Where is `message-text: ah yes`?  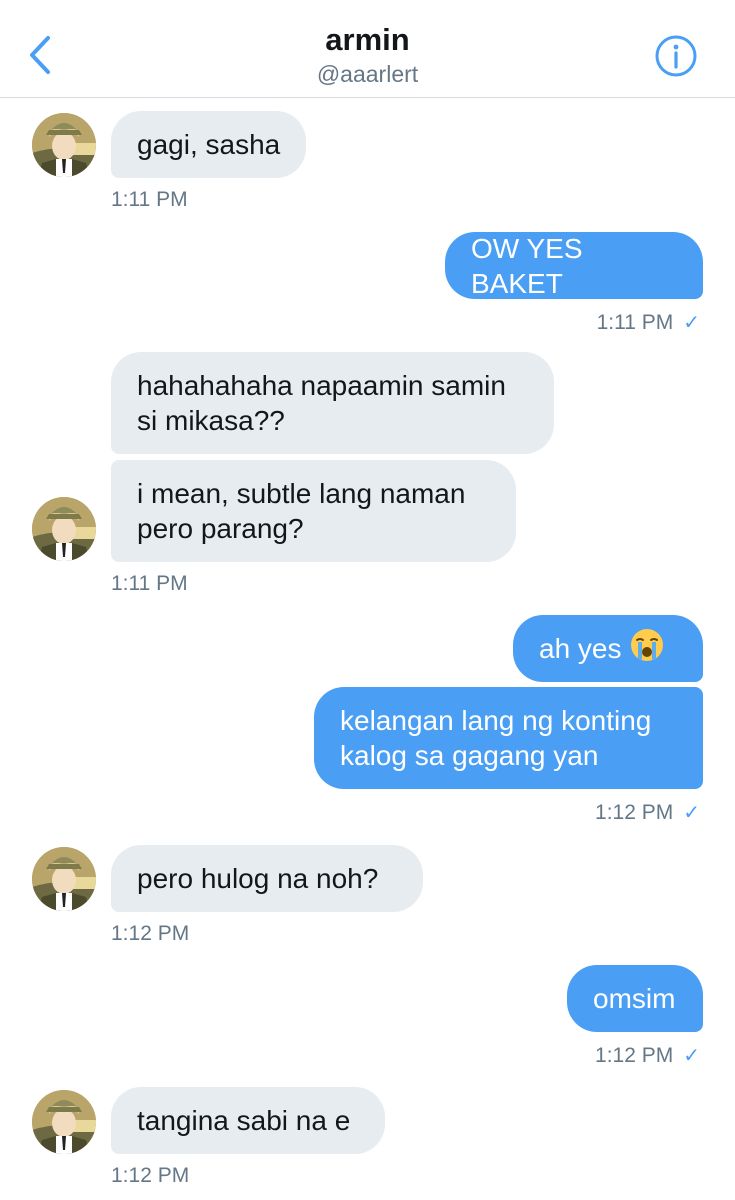 message-text: ah yes is located at coordinates (580, 648).